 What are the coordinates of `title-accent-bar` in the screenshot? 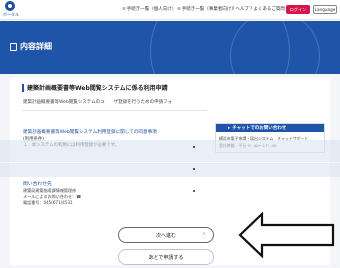 It's located at (23, 87).